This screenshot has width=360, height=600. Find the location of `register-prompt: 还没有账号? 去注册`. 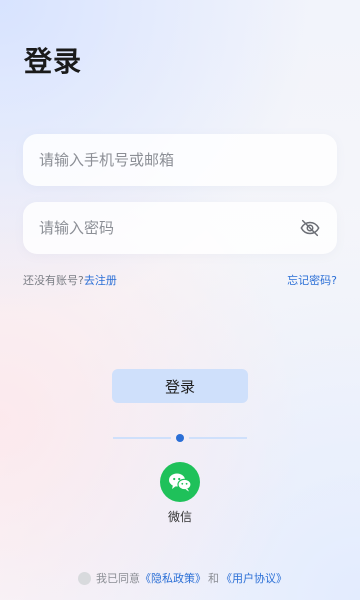

register-prompt: 还没有账号? 去注册 is located at coordinates (70, 280).